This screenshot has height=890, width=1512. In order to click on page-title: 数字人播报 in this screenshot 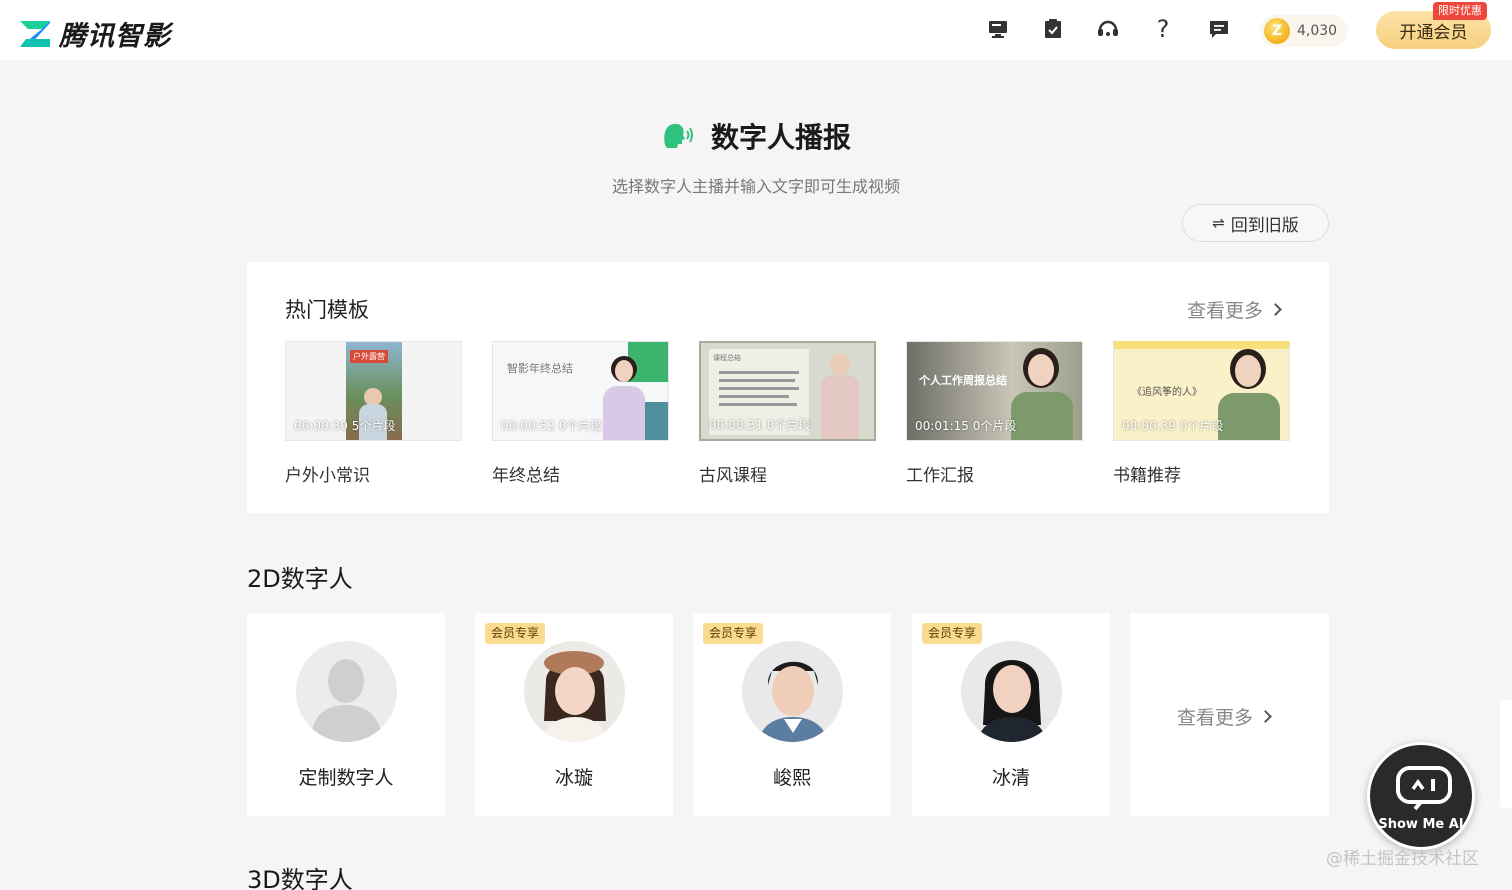, I will do `click(756, 136)`.